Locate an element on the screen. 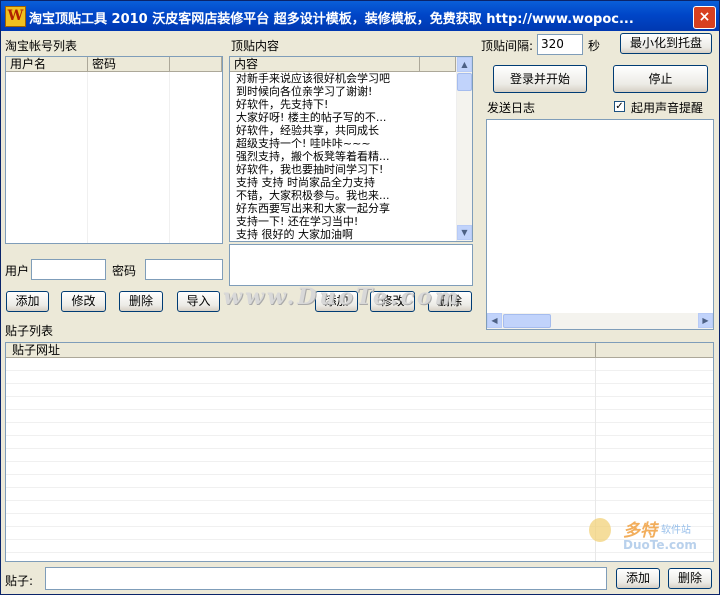 The width and height of the screenshot is (720, 595). login-start-button: 登录并开始 is located at coordinates (540, 79).